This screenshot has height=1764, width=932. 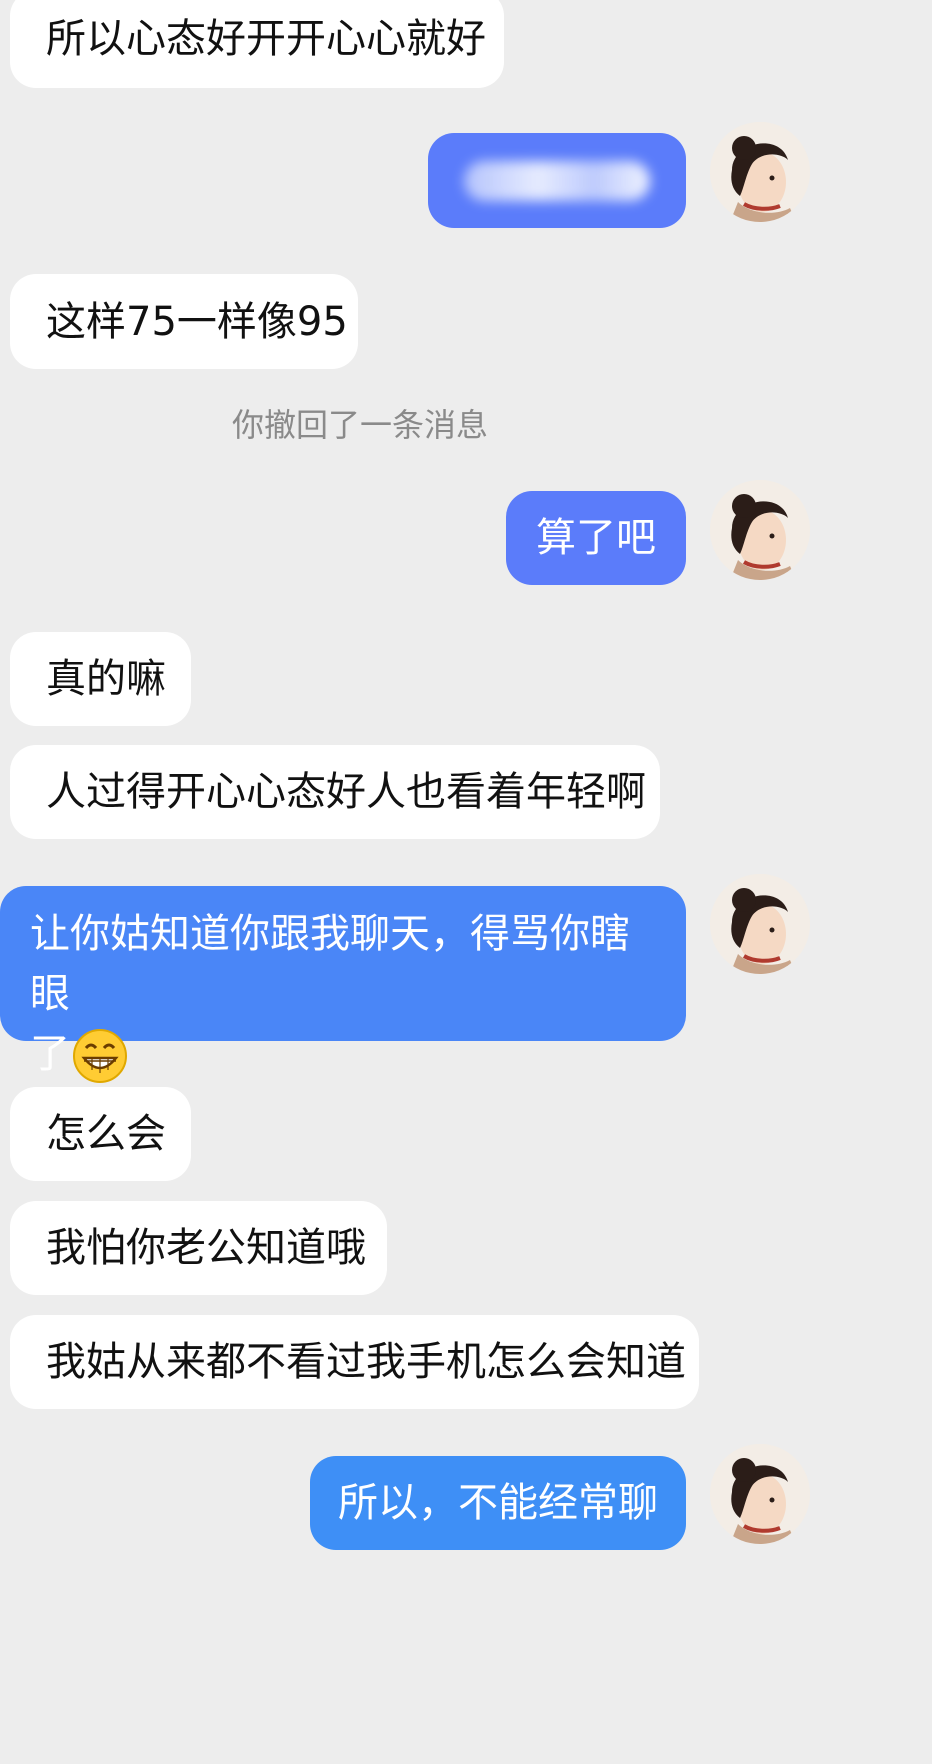 I want to click on message-text-line-2-text: 了, so click(x=50, y=1054).